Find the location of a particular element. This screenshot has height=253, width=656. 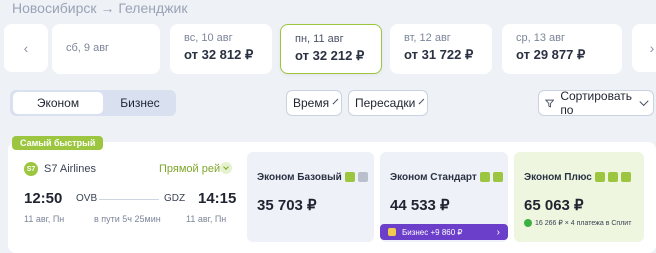

date-card: вс, 10 авг от 32 812 ₽ is located at coordinates (221, 49).